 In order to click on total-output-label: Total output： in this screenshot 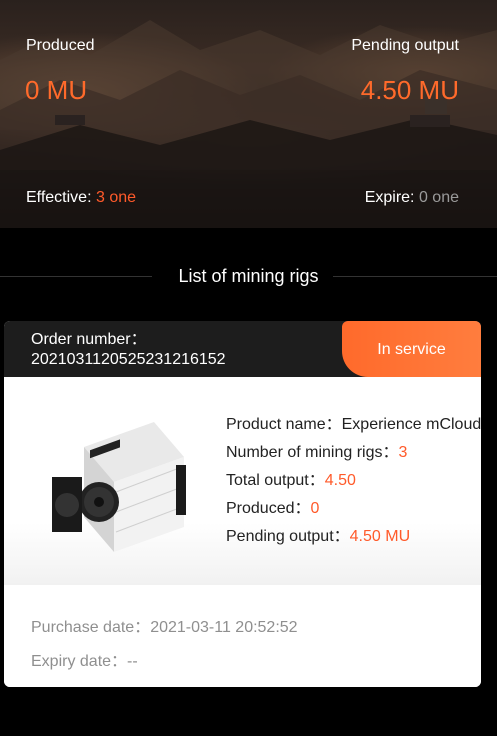, I will do `click(275, 480)`.